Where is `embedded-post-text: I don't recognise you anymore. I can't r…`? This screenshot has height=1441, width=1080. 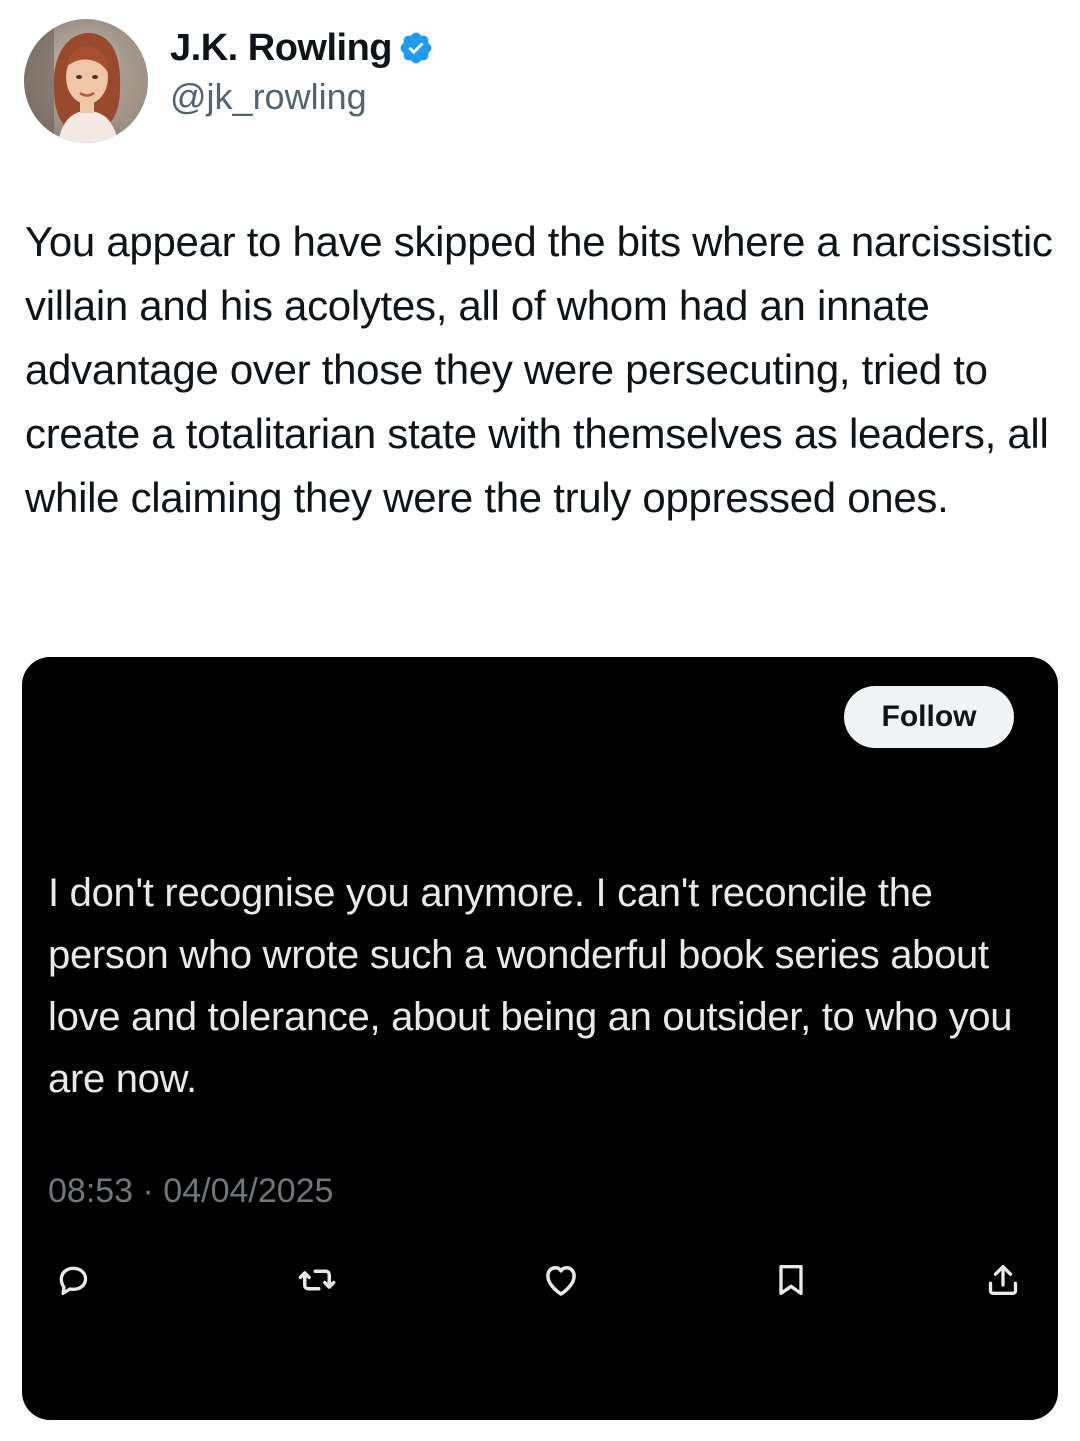 embedded-post-text: I don't recognise you anymore. I can't r… is located at coordinates (530, 986).